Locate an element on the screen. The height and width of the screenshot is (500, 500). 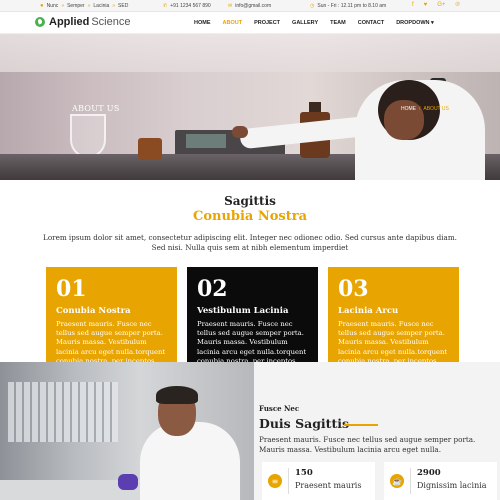
section-subtitle: Sagittis is located at coordinates (250, 201).